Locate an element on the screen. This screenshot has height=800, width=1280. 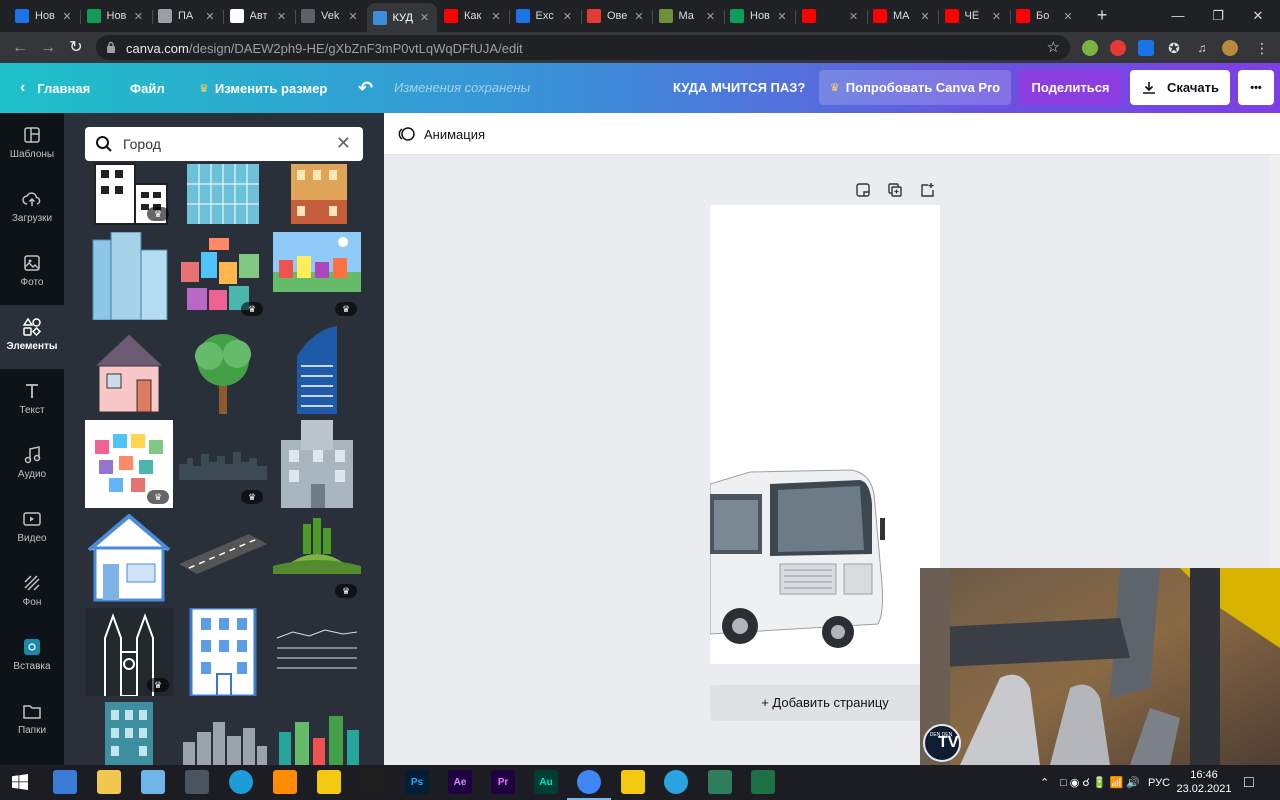
rail-item-video: Видео is located at coordinates (32, 529).